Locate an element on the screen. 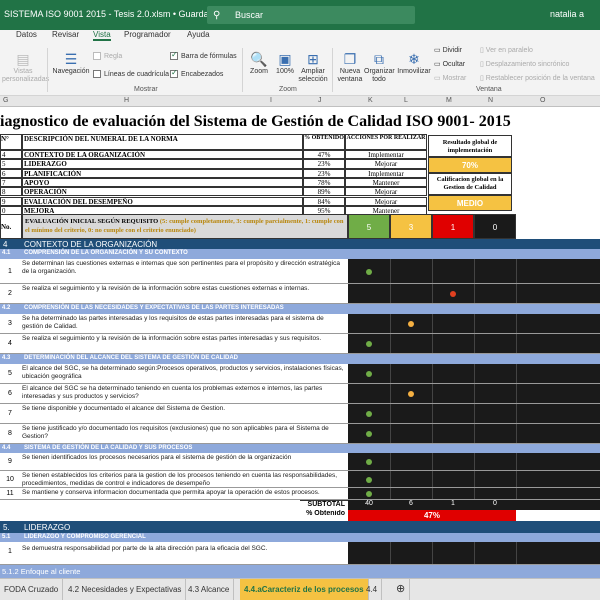 The image size is (600, 600). summary-cell-p: 78% is located at coordinates (324, 182).